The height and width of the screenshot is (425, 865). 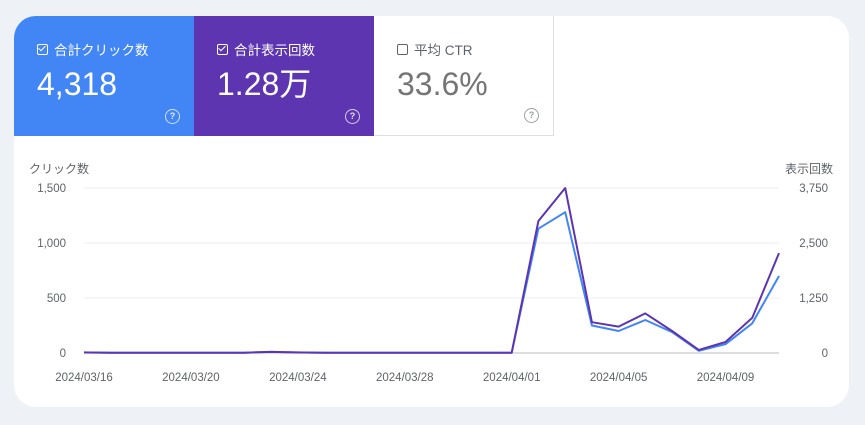 I want to click on right-tick-label: 0, so click(x=825, y=354).